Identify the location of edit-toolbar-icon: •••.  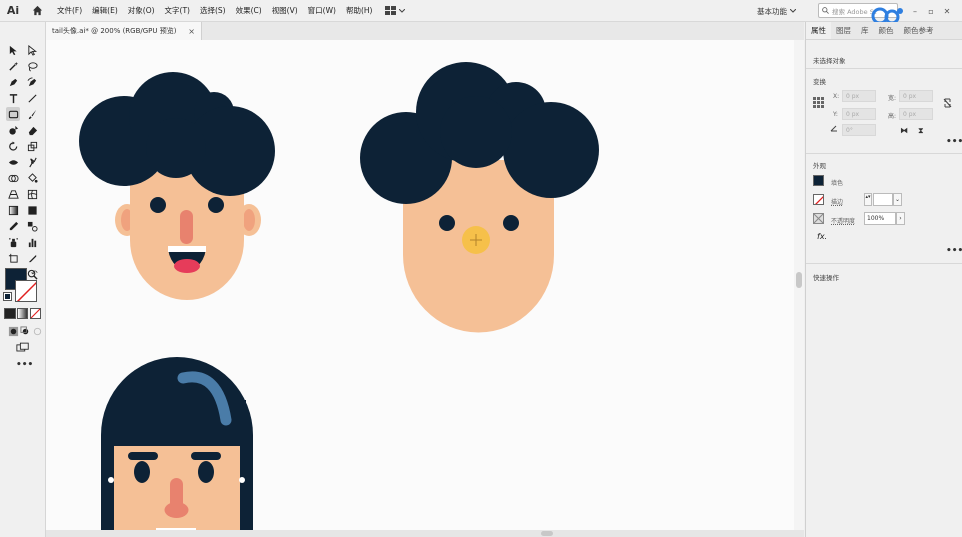
(24, 365).